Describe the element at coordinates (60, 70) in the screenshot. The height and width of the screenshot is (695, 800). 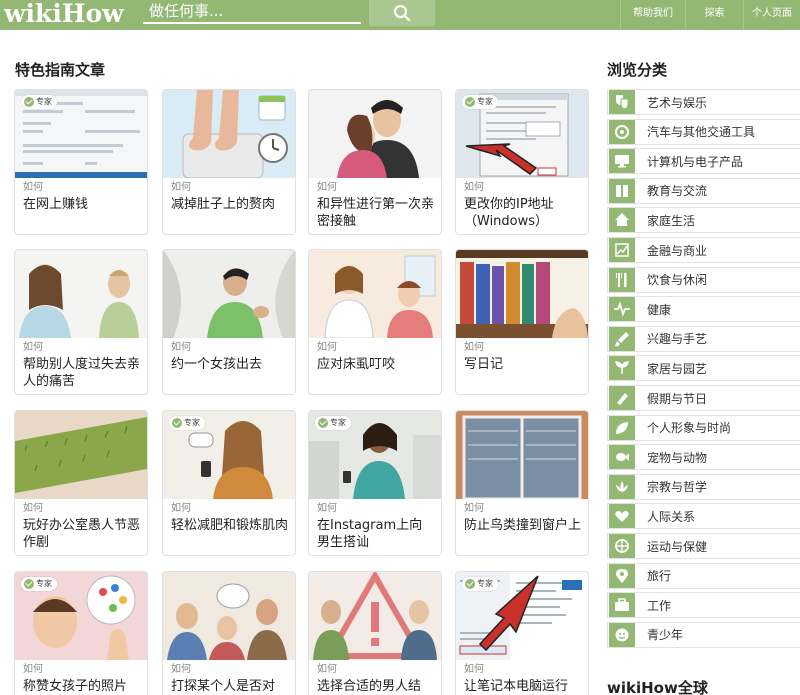
I see `featured-title: 特色指南文章` at that location.